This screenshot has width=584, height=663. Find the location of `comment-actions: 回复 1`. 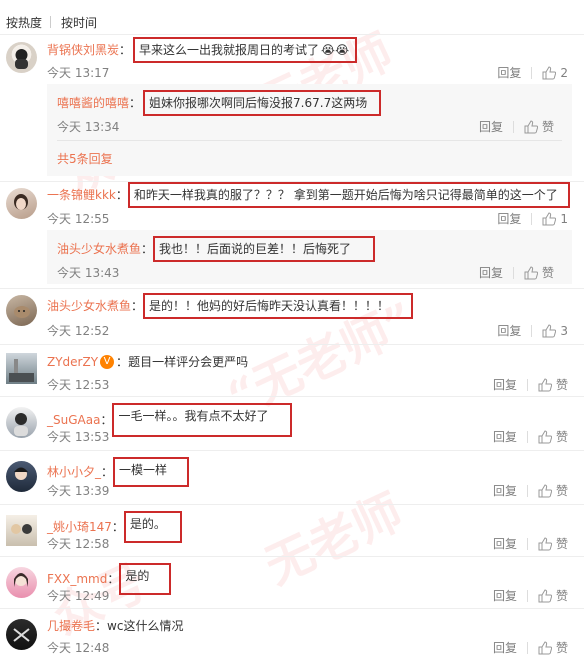

comment-actions: 回复 1 is located at coordinates (532, 218).